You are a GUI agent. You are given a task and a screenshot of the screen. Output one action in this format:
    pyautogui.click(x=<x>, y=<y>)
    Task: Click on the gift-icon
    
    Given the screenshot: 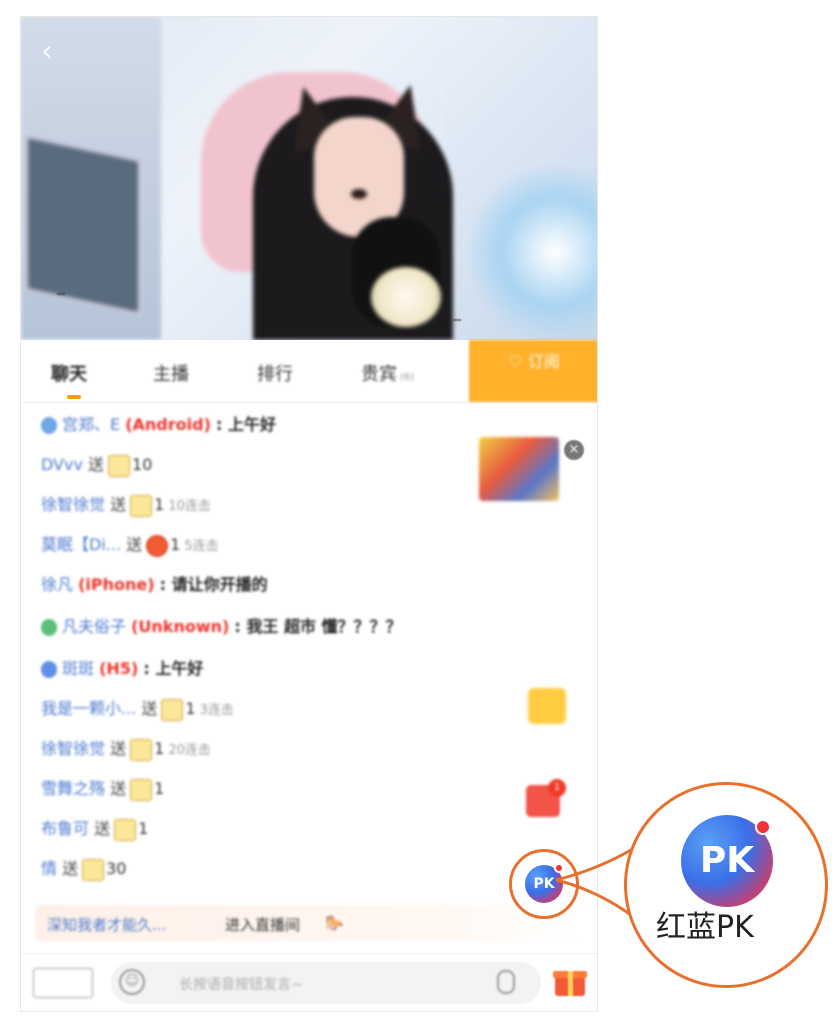 What is the action you would take?
    pyautogui.click(x=570, y=981)
    